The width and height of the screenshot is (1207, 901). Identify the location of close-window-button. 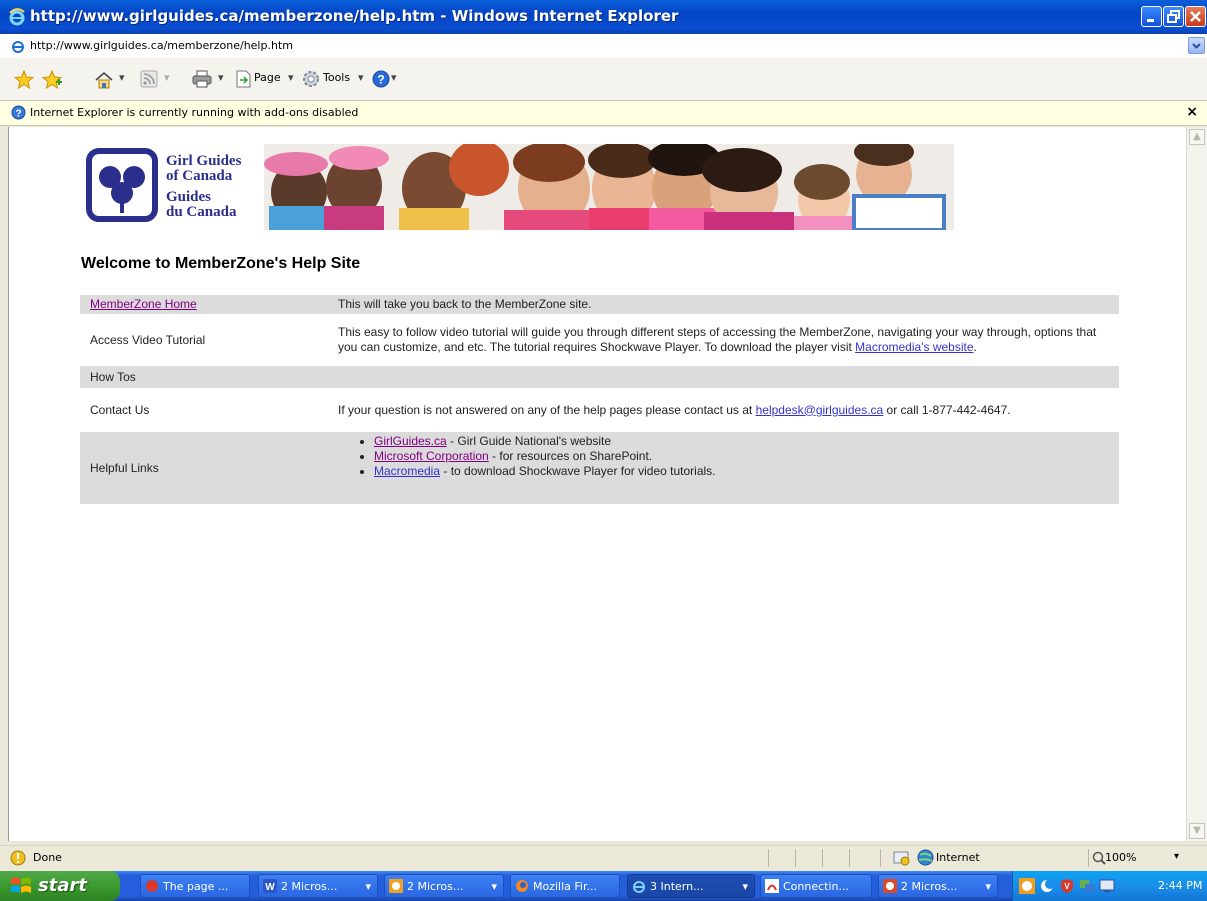
(1195, 16).